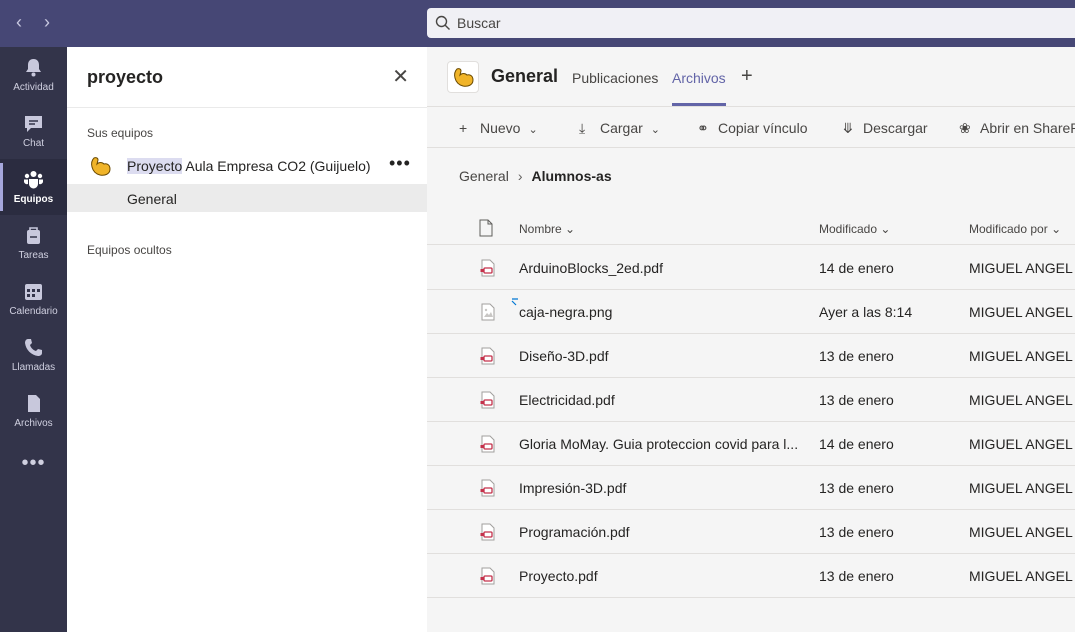 The width and height of the screenshot is (1075, 632). What do you see at coordinates (661, 268) in the screenshot?
I see `file-name: ArduinoBlocks_2ed.pdf` at bounding box center [661, 268].